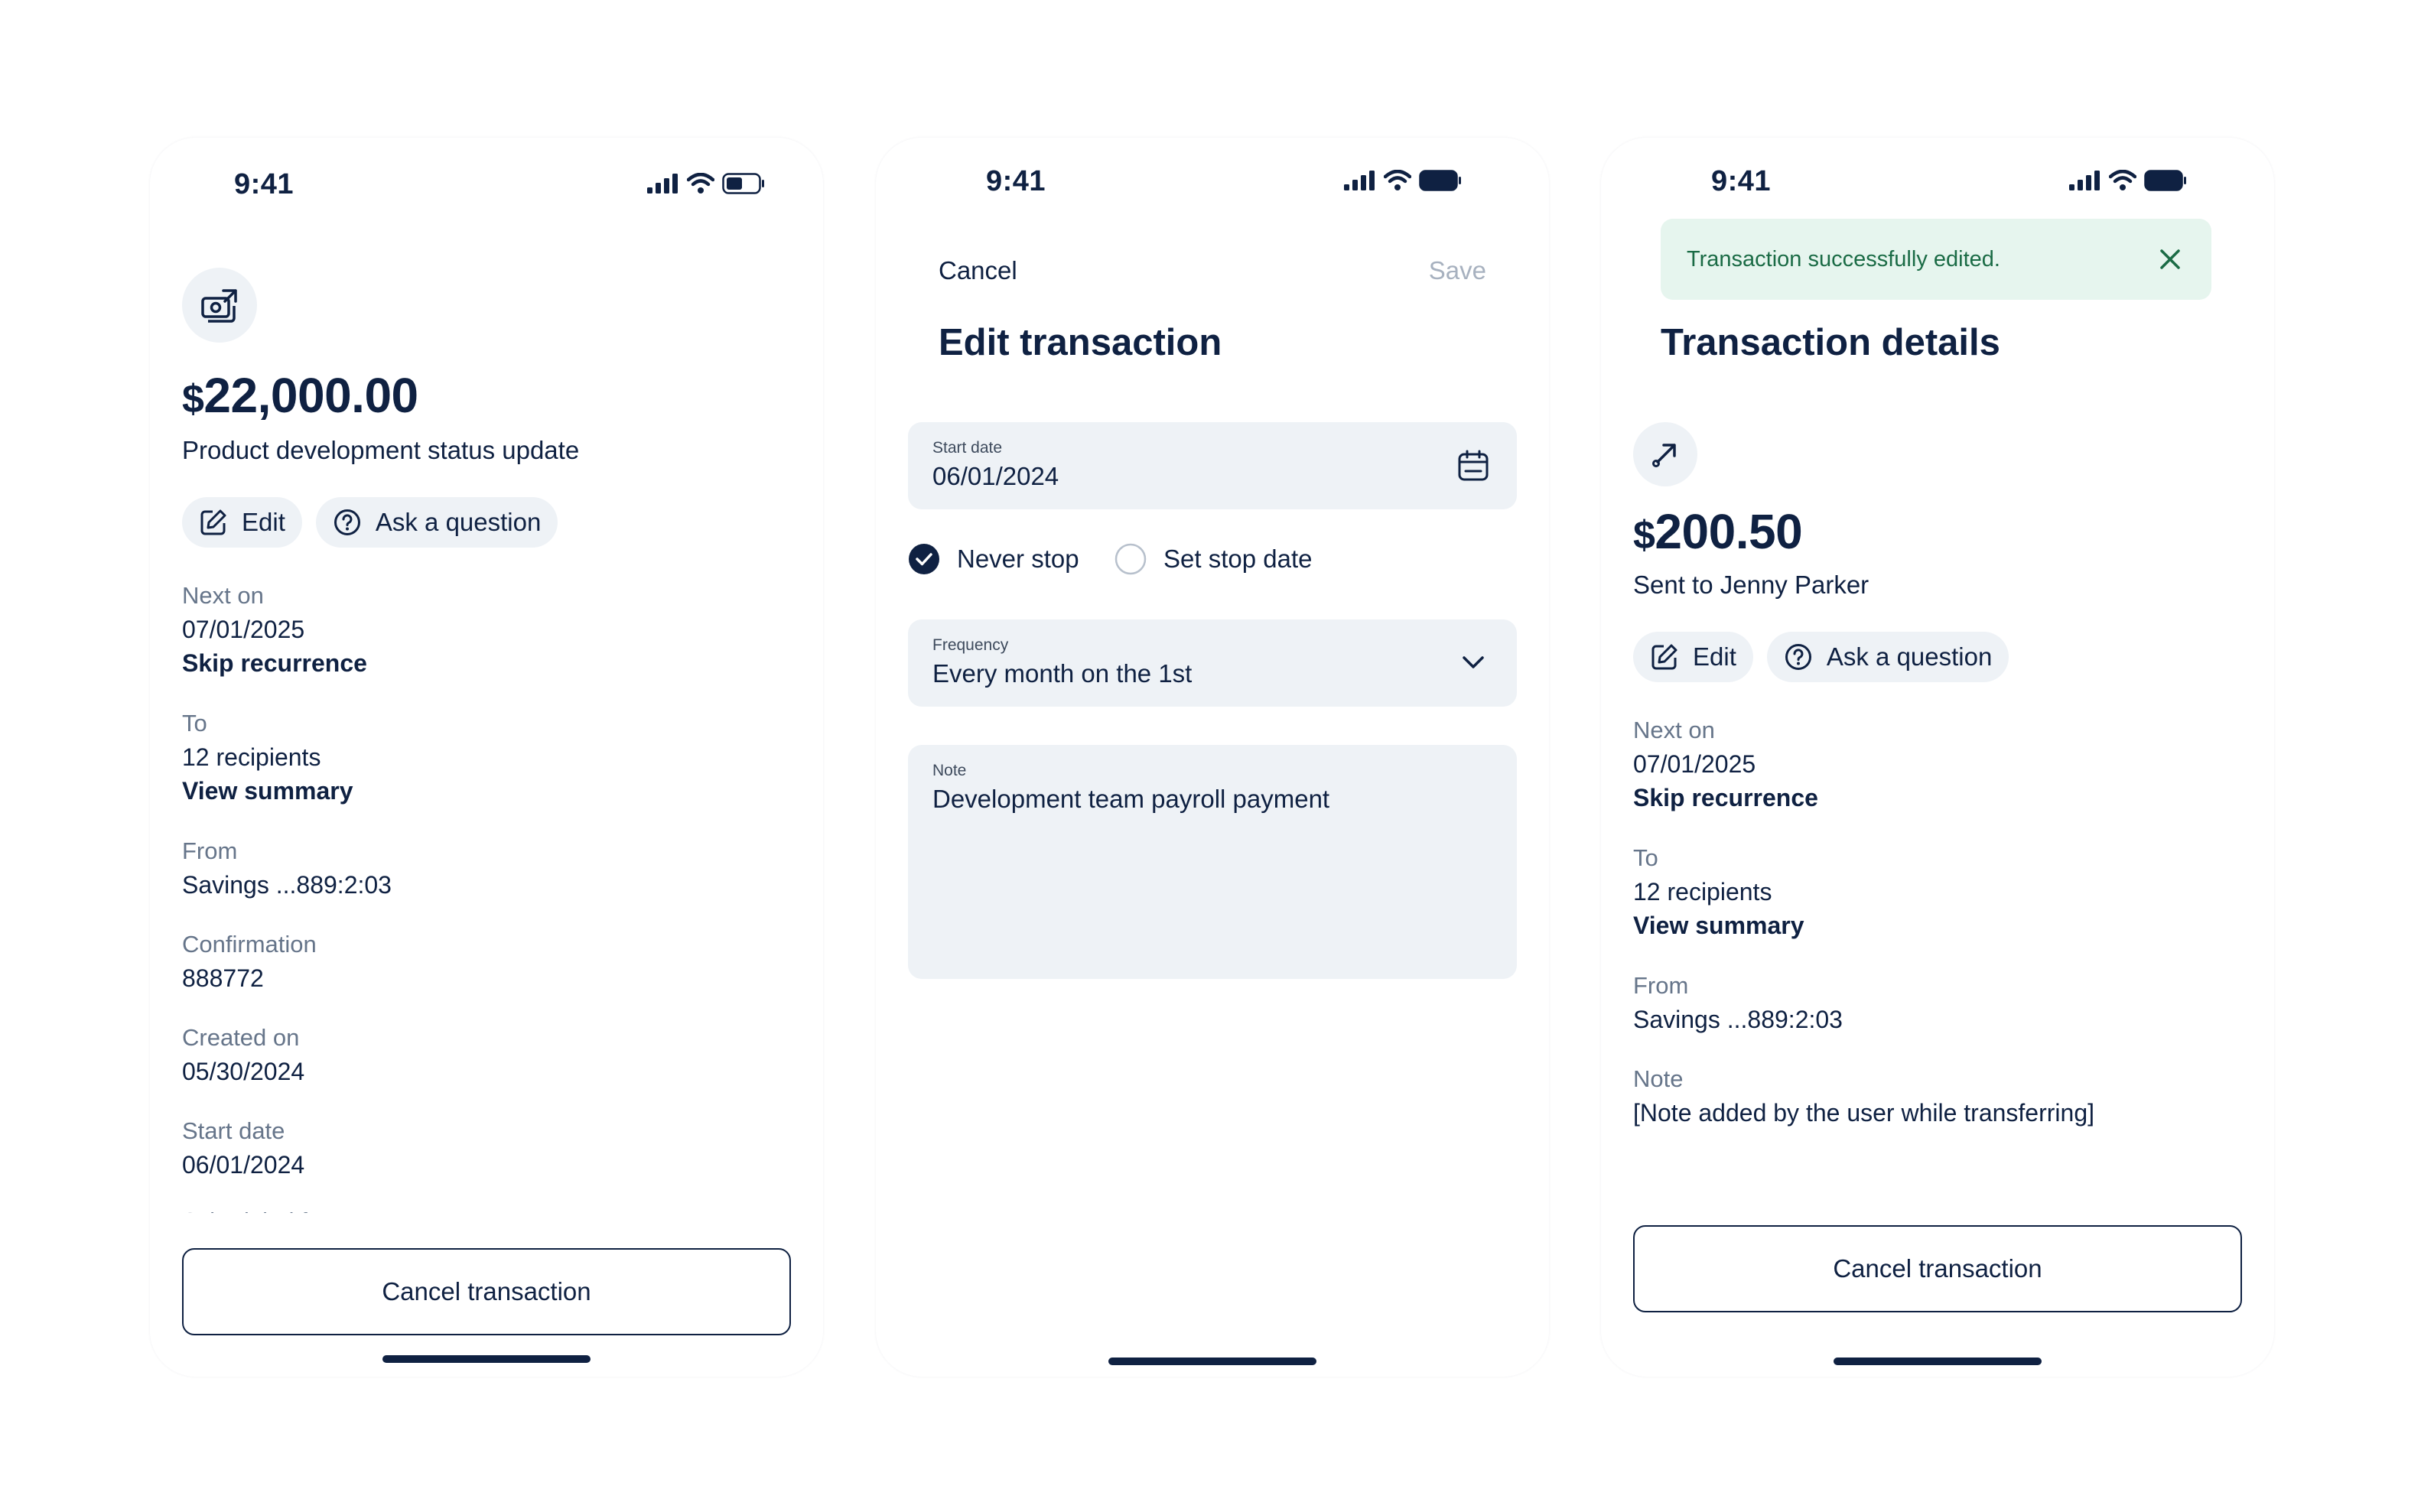  Describe the element at coordinates (995, 476) in the screenshot. I see `start-date-value: 06/01/2024` at that location.